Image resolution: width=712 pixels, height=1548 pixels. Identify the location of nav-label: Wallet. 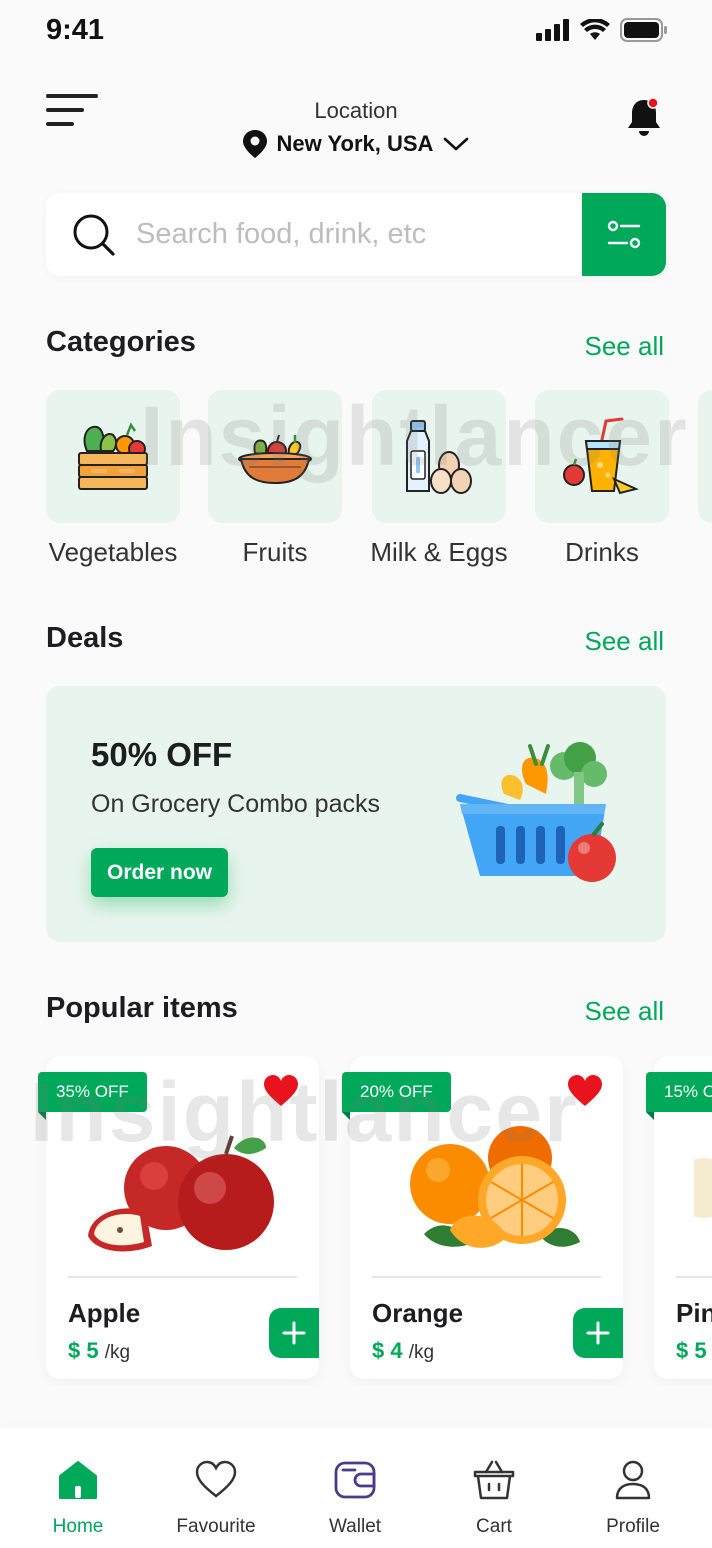
(355, 1526).